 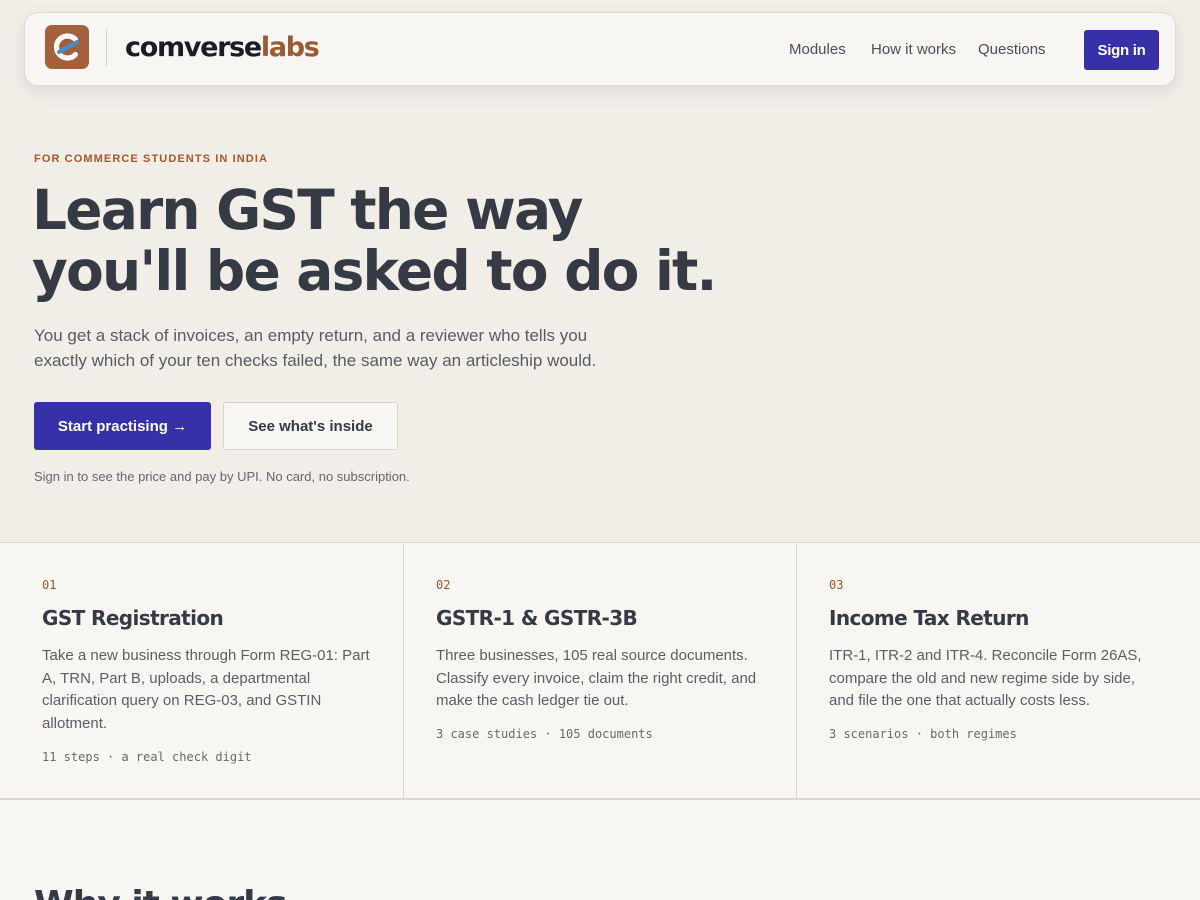 What do you see at coordinates (374, 271) in the screenshot?
I see `hero-headline-line: you'll be asked to do it.` at bounding box center [374, 271].